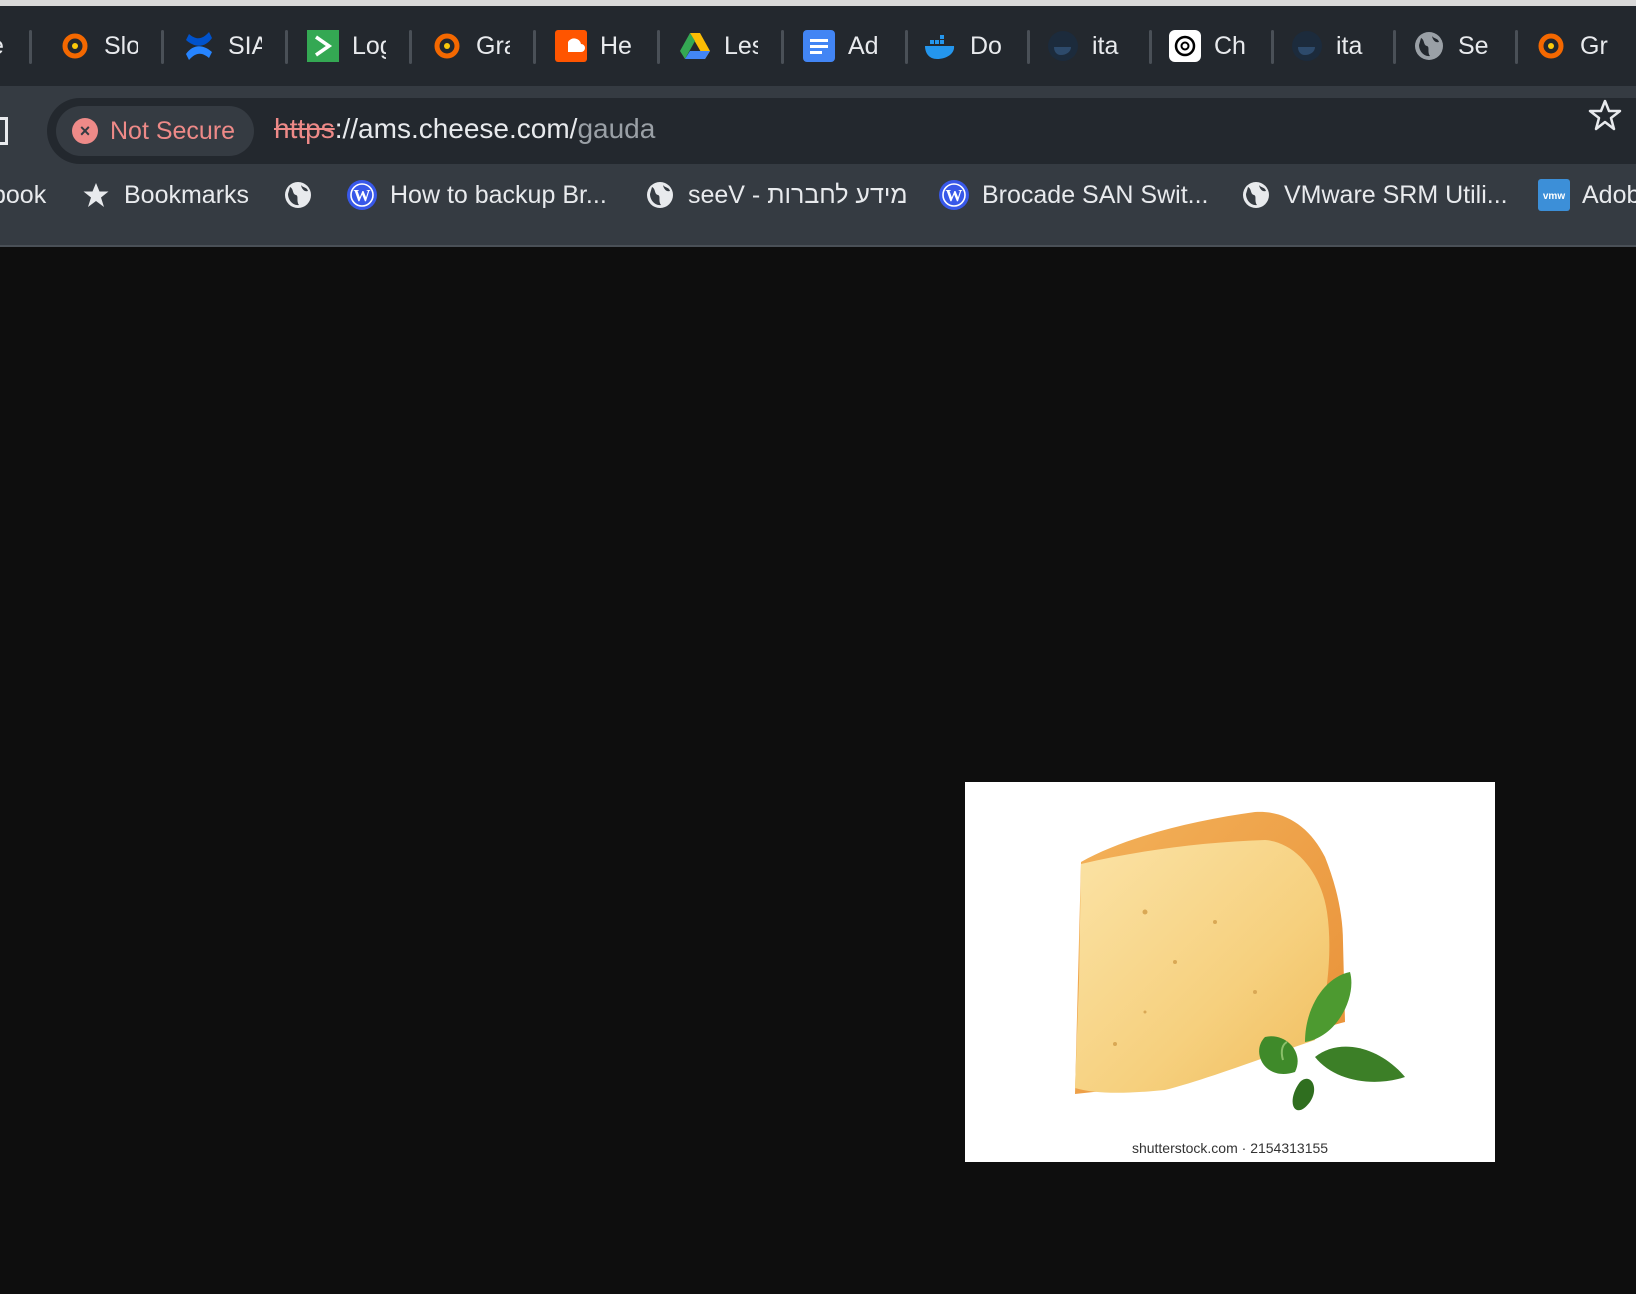  Describe the element at coordinates (323, 46) in the screenshot. I see `terminal-icon` at that location.